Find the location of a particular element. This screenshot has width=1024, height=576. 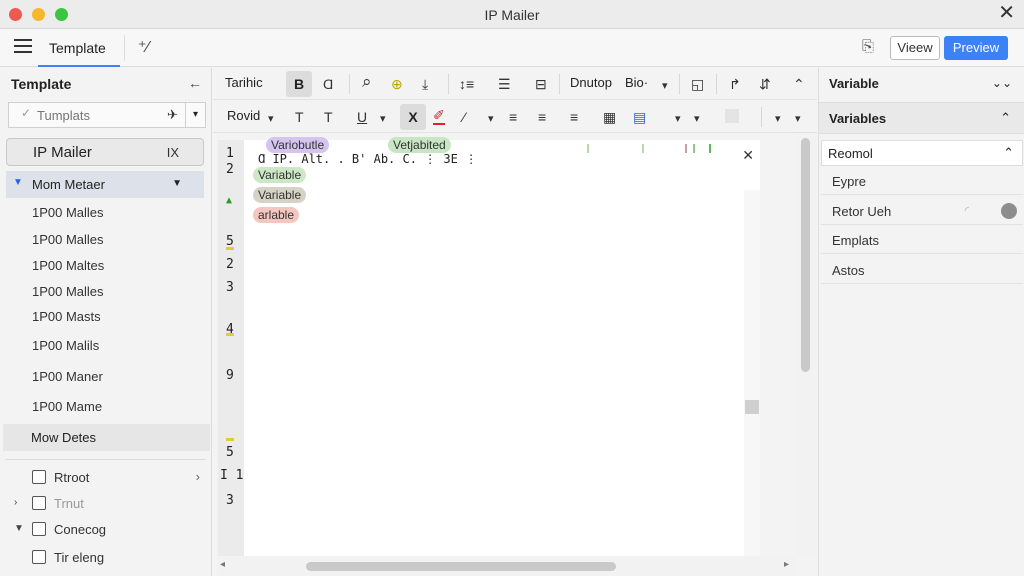

back-arrow-icon: ← is located at coordinates (195, 83).